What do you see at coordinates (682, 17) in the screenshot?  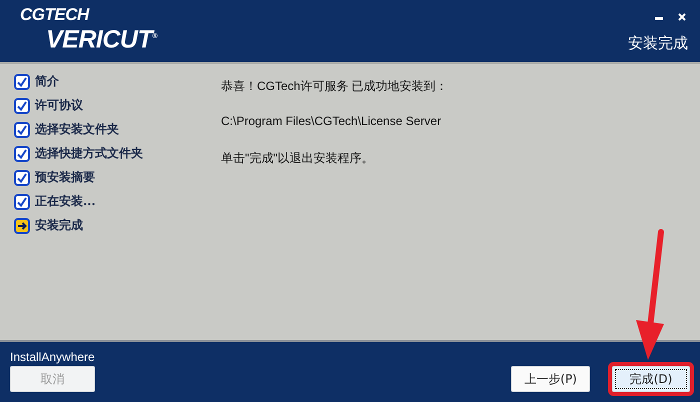 I see `close-icon` at bounding box center [682, 17].